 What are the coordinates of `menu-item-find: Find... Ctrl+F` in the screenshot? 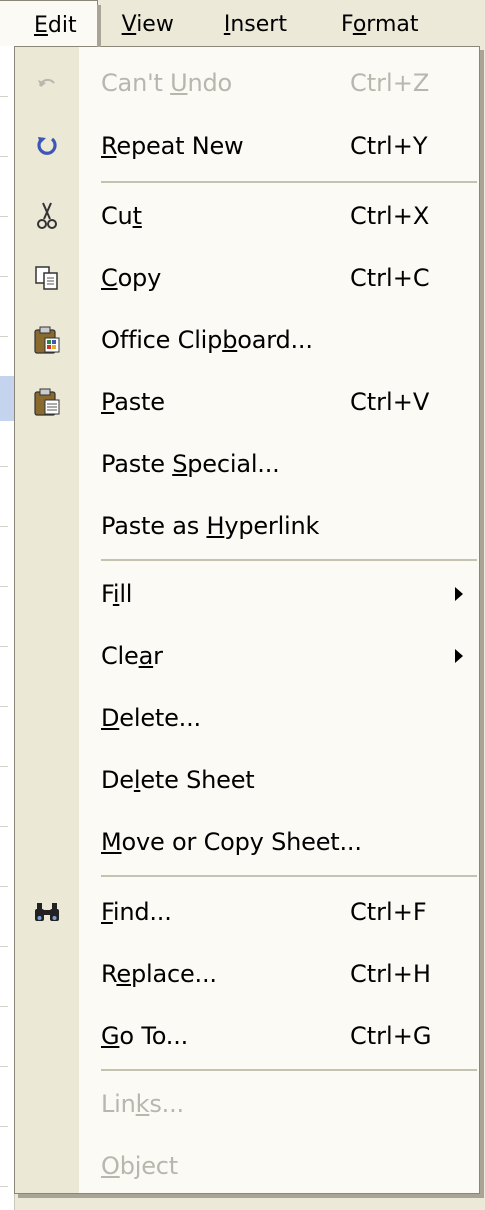 It's located at (247, 912).